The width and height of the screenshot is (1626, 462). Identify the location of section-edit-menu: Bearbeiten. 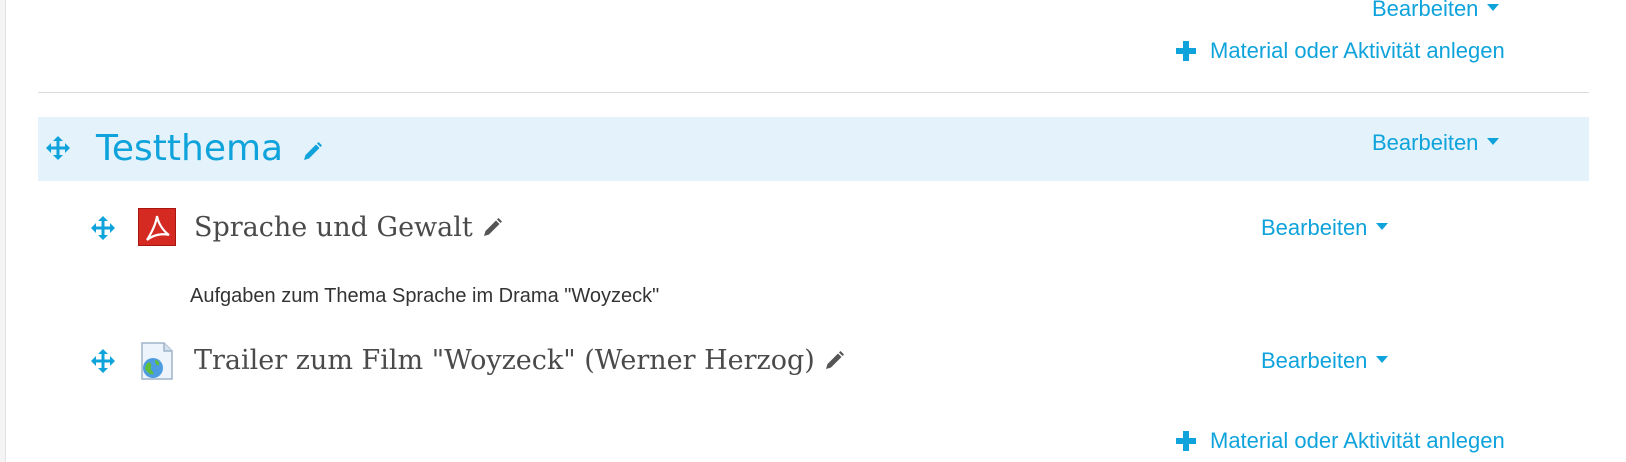
(1436, 143).